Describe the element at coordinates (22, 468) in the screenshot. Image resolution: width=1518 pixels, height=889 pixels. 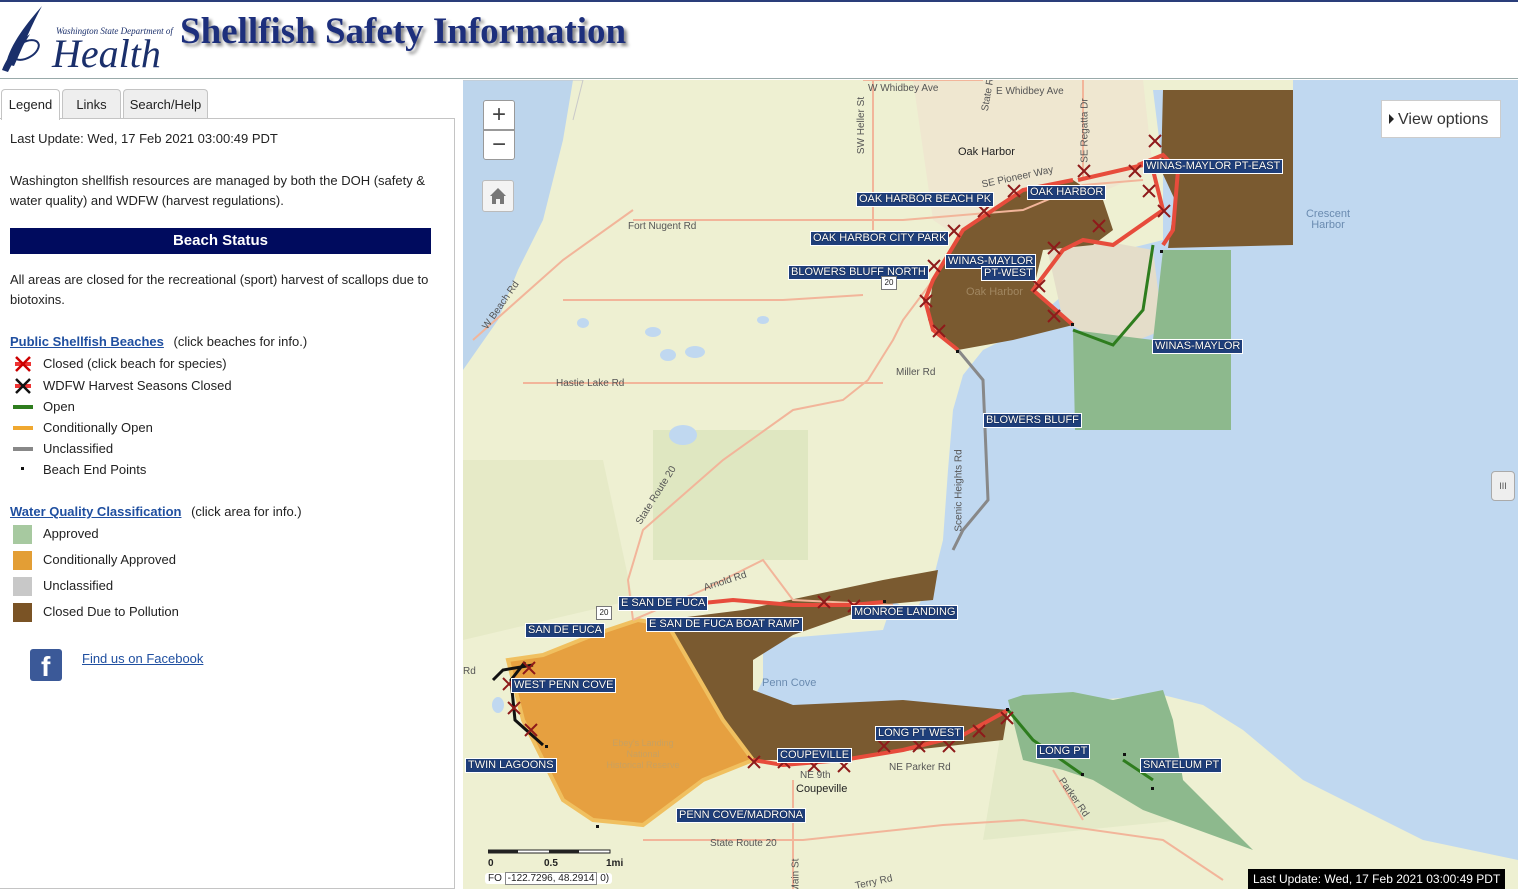
I see `dot-icon` at that location.